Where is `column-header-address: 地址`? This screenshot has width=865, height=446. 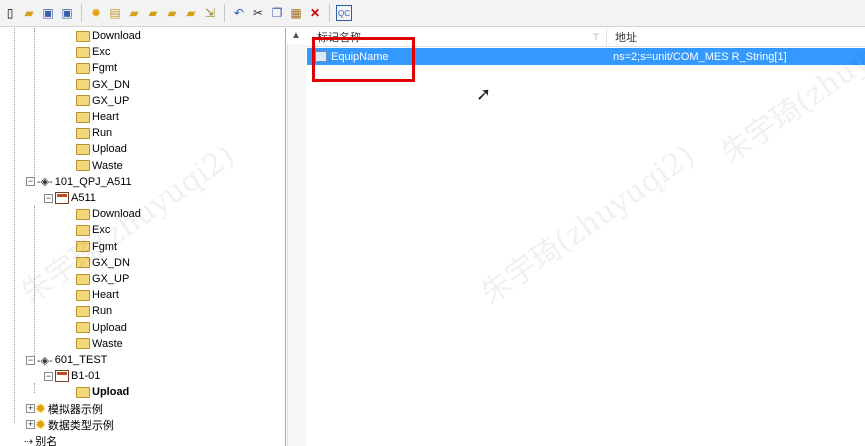 column-header-address: 地址 is located at coordinates (736, 37).